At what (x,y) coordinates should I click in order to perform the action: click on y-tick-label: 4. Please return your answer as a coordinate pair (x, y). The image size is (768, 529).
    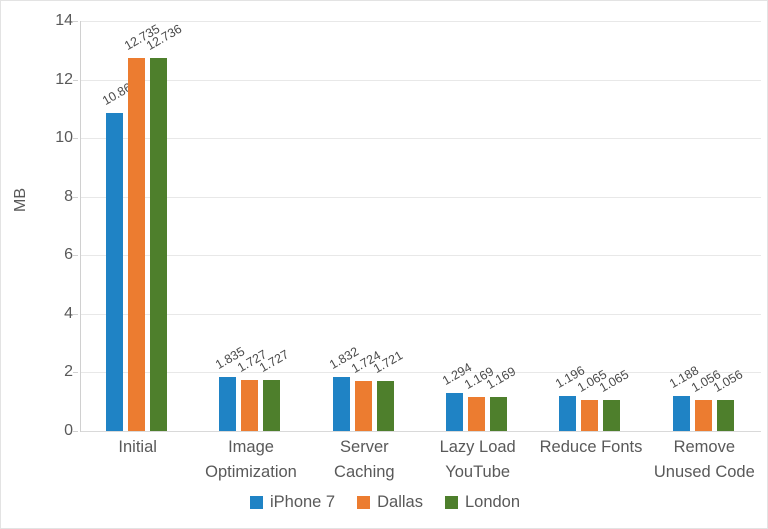
    Looking at the image, I should click on (68, 313).